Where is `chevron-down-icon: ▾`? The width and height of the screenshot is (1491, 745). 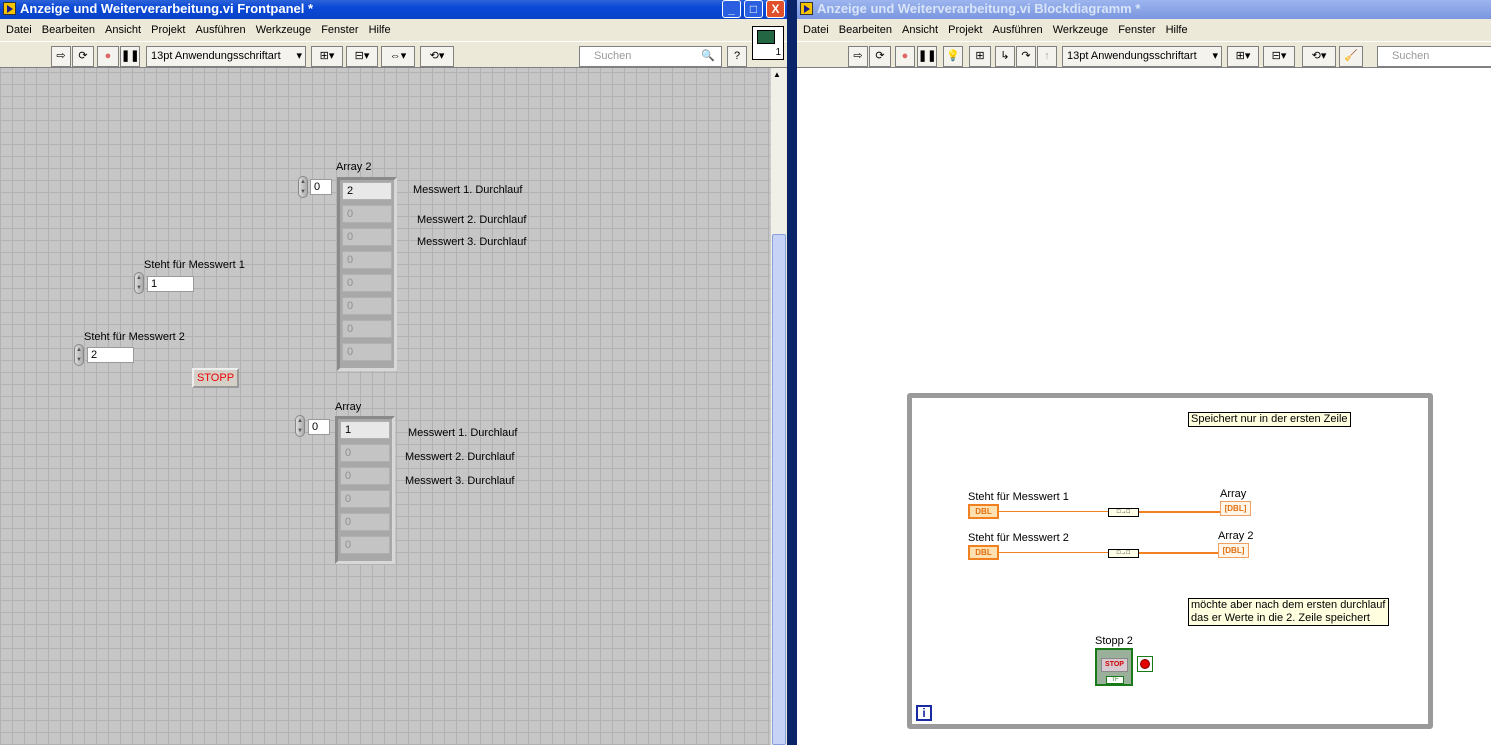
chevron-down-icon: ▾ is located at coordinates (299, 56).